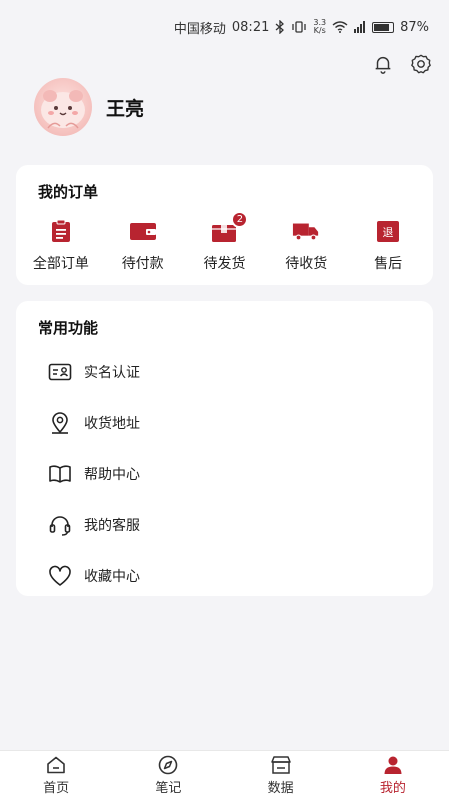 The image size is (449, 800). Describe the element at coordinates (299, 27) in the screenshot. I see `vibrate-icon` at that location.